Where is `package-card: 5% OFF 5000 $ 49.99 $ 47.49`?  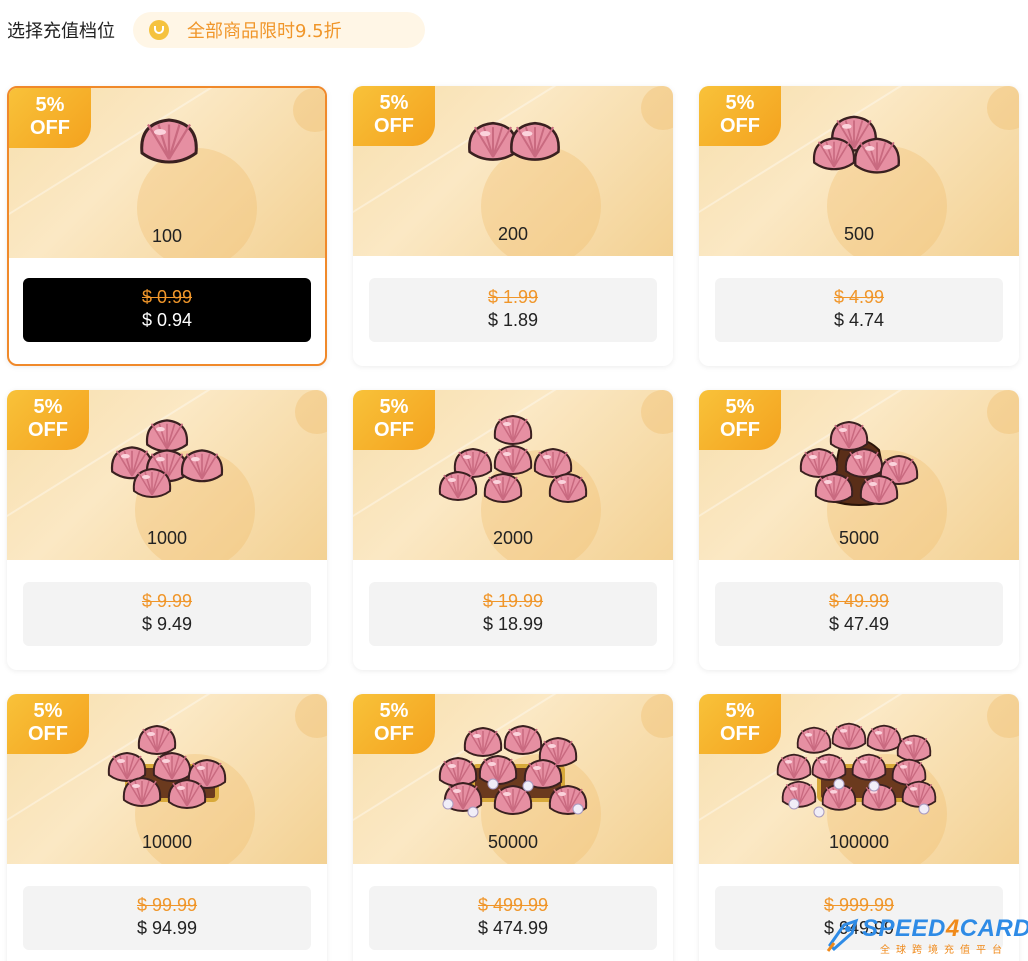
package-card: 5% OFF 5000 $ 49.99 $ 47.49 is located at coordinates (859, 530).